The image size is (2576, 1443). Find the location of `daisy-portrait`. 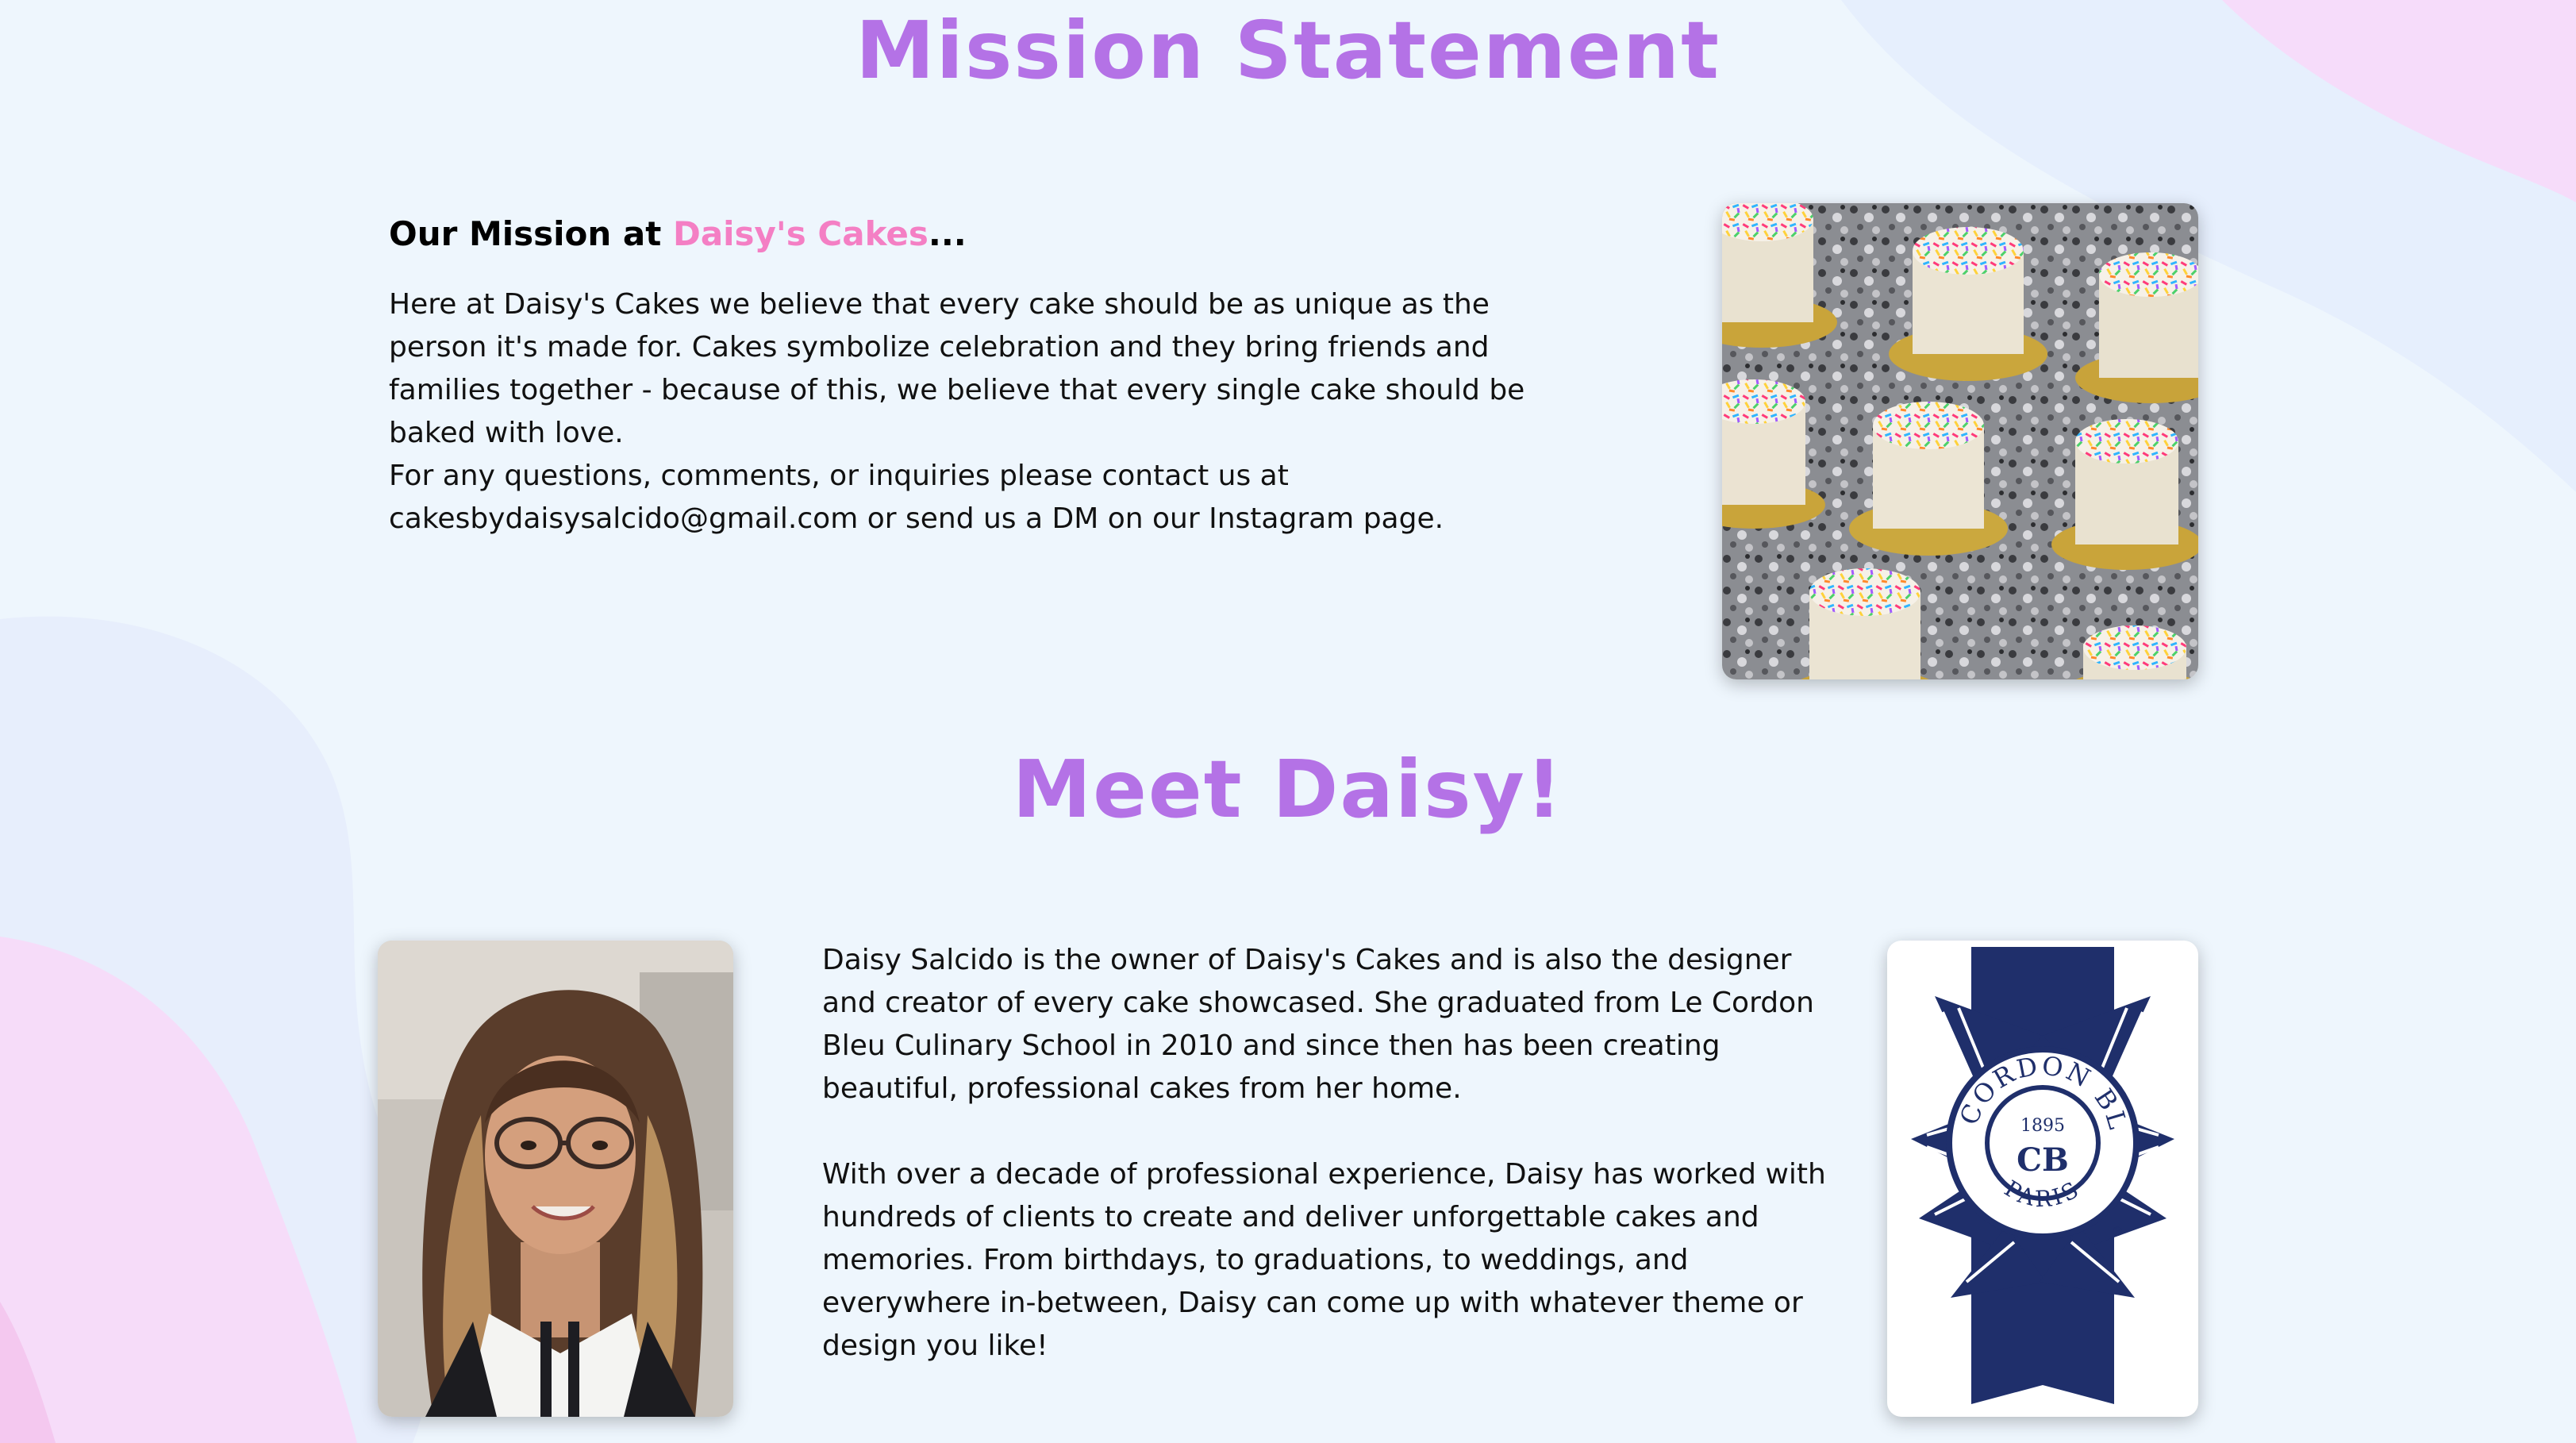

daisy-portrait is located at coordinates (555, 1179).